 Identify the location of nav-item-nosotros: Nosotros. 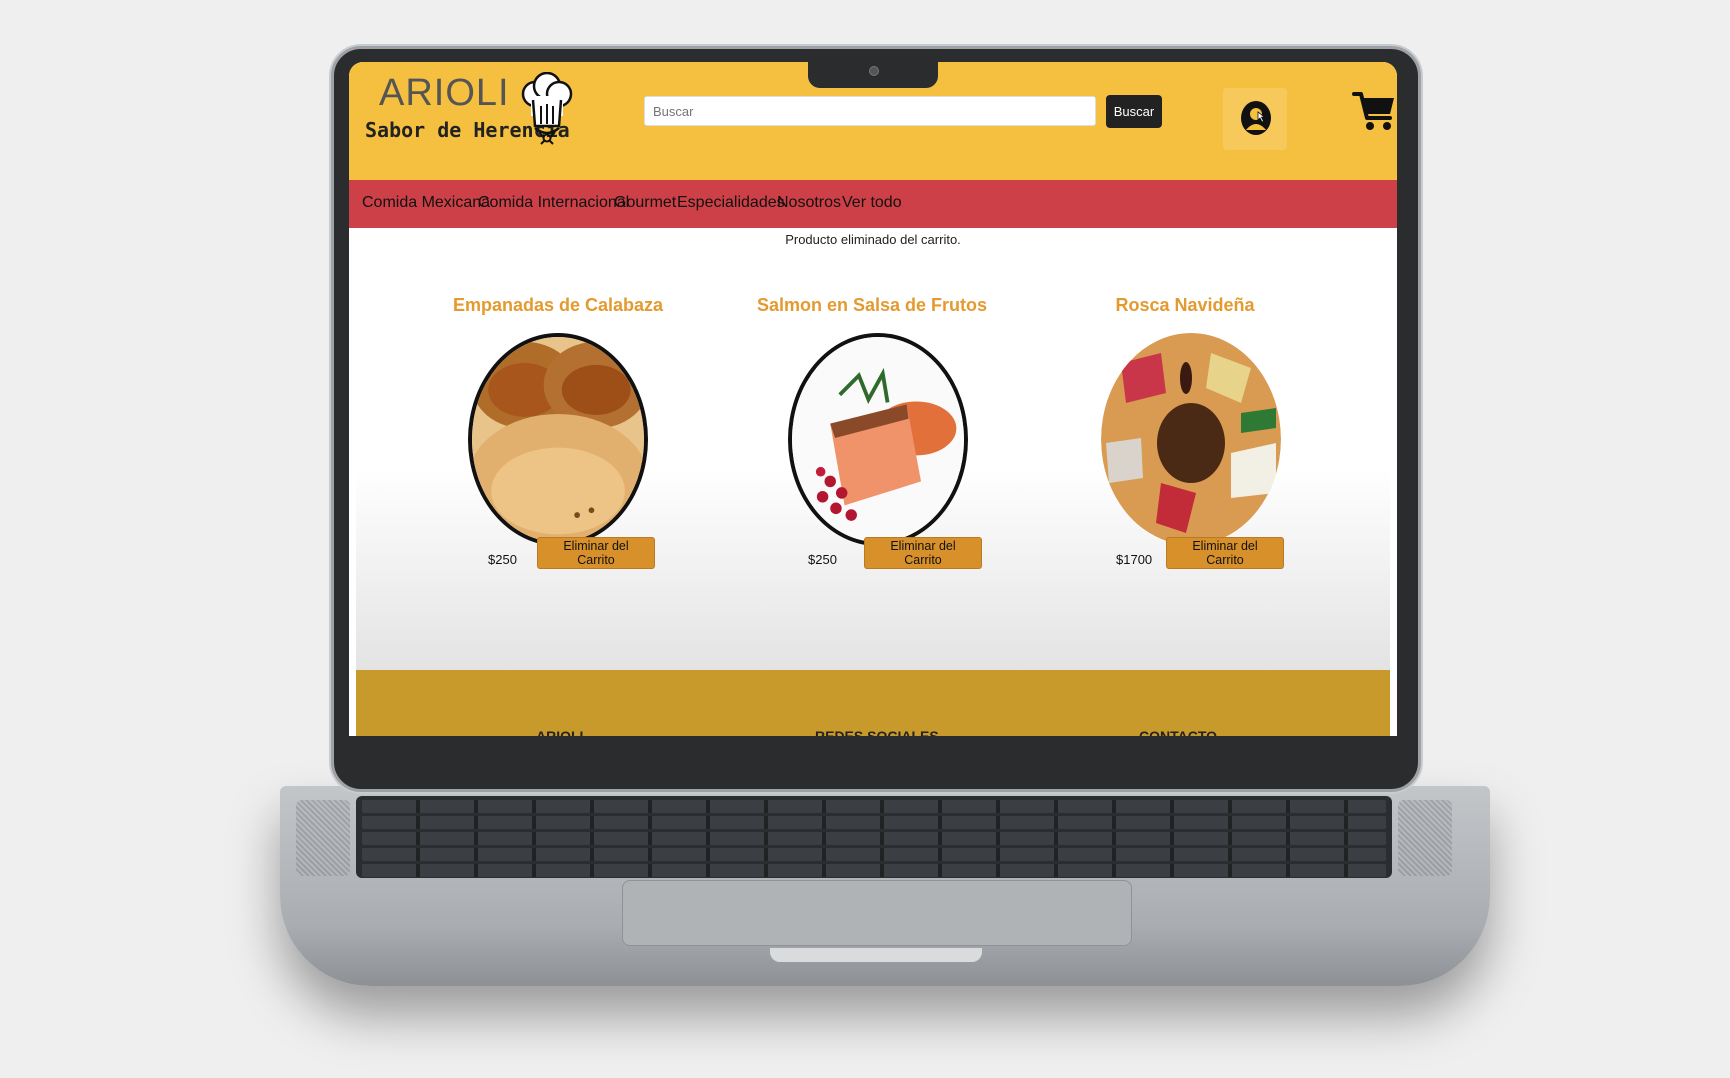
(809, 203).